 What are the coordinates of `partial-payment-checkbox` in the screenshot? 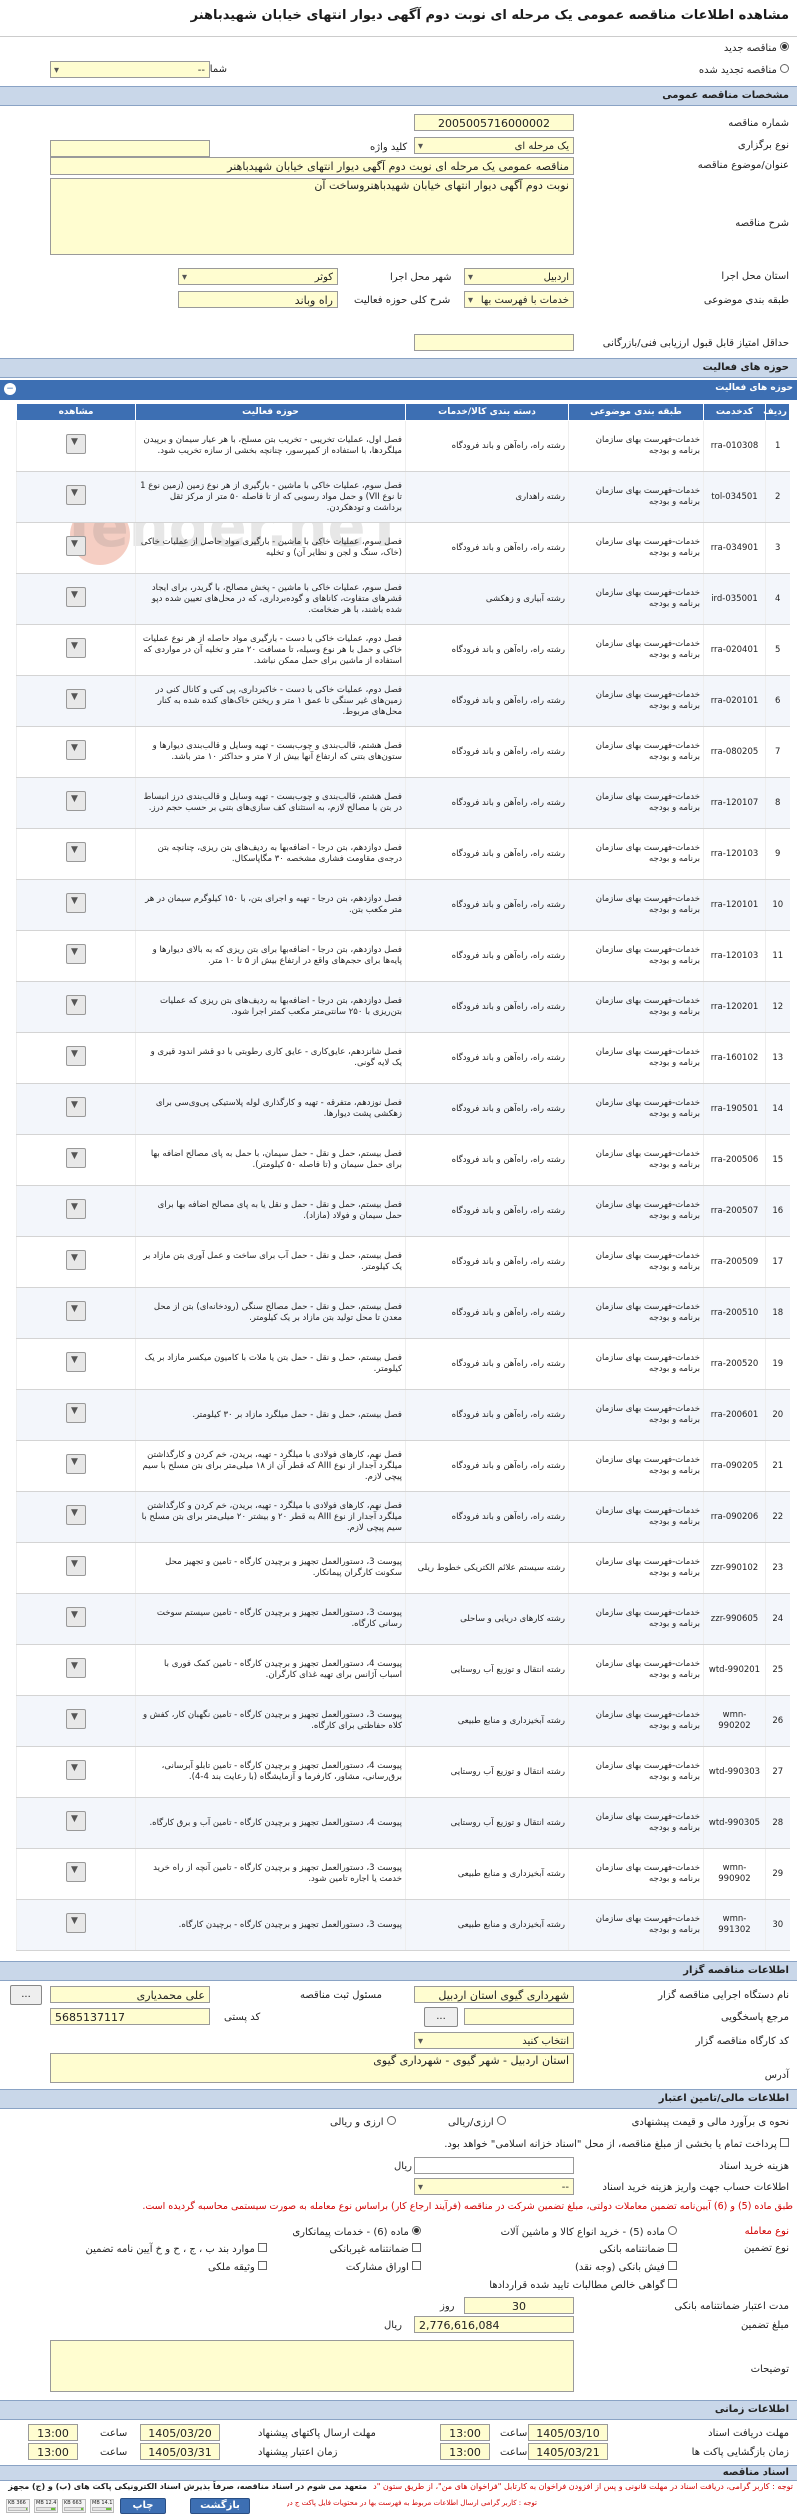 It's located at (784, 2142).